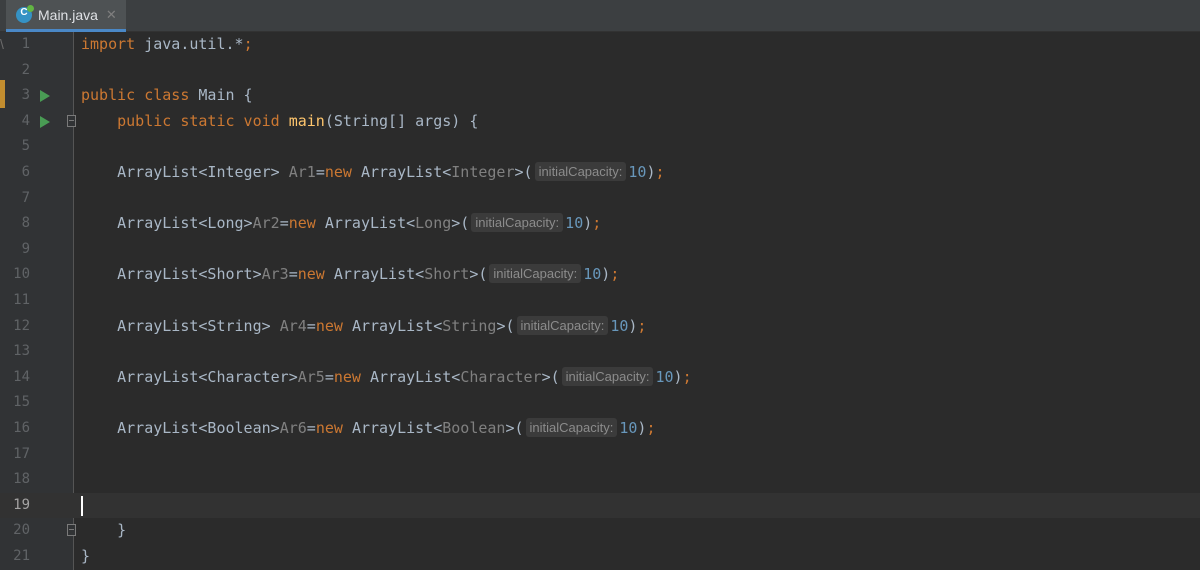  Describe the element at coordinates (25, 172) in the screenshot. I see `line-number: 6` at that location.